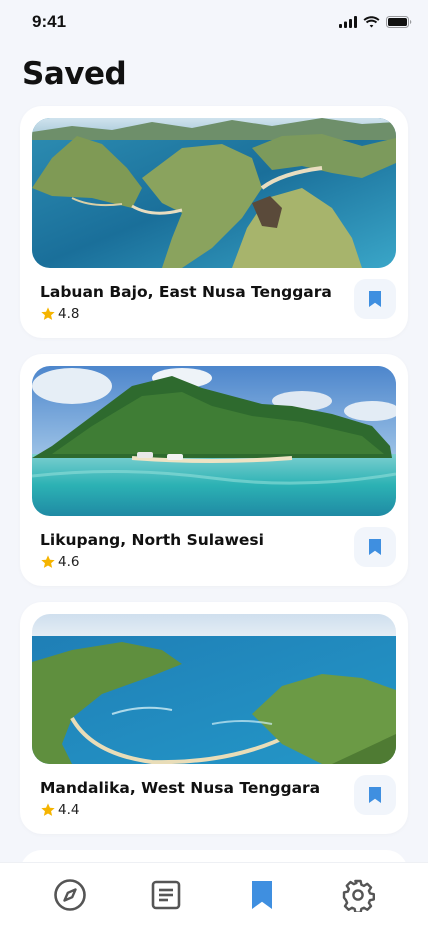 Image resolution: width=428 pixels, height=926 pixels. I want to click on article-icon, so click(166, 894).